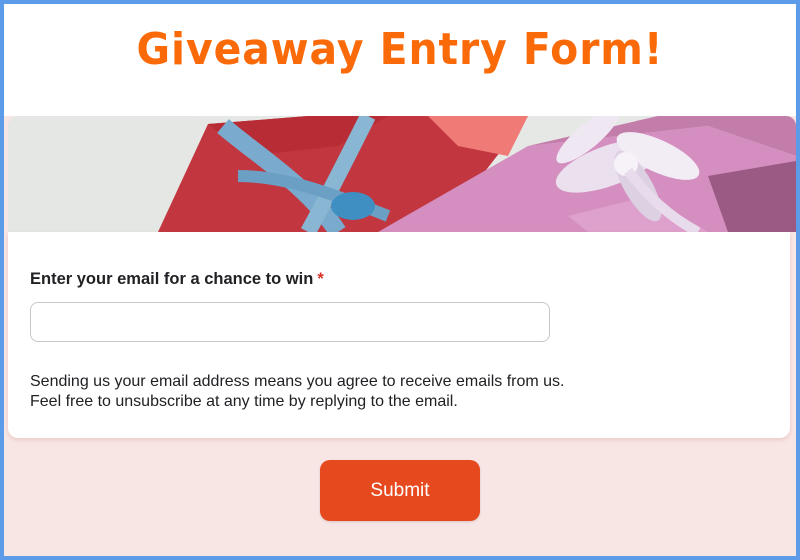 Image resolution: width=800 pixels, height=560 pixels. I want to click on required-asterisk: *, so click(320, 279).